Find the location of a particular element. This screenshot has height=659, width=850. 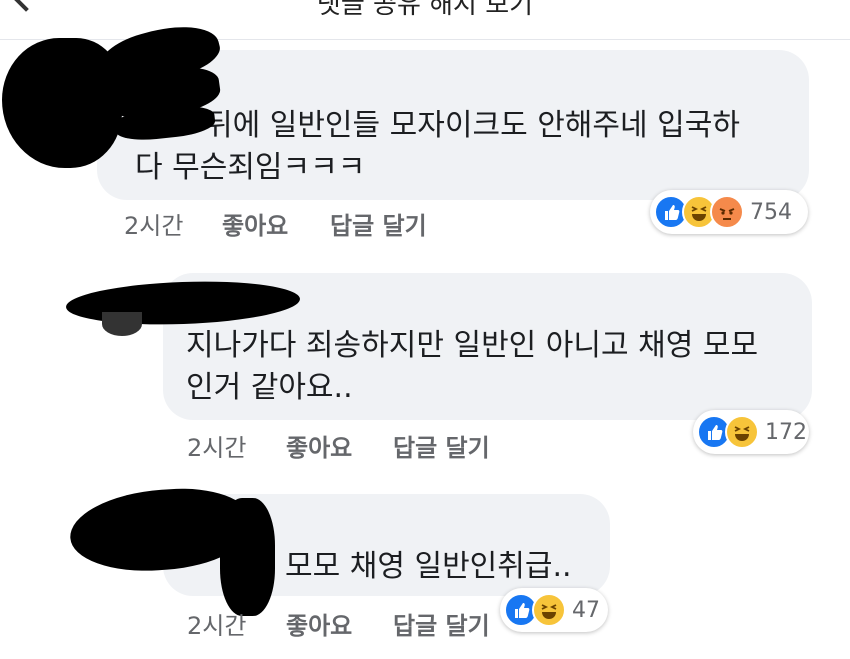

comment-meta: 2시간 좋아요 답글 달기 is located at coordinates (425, 623).